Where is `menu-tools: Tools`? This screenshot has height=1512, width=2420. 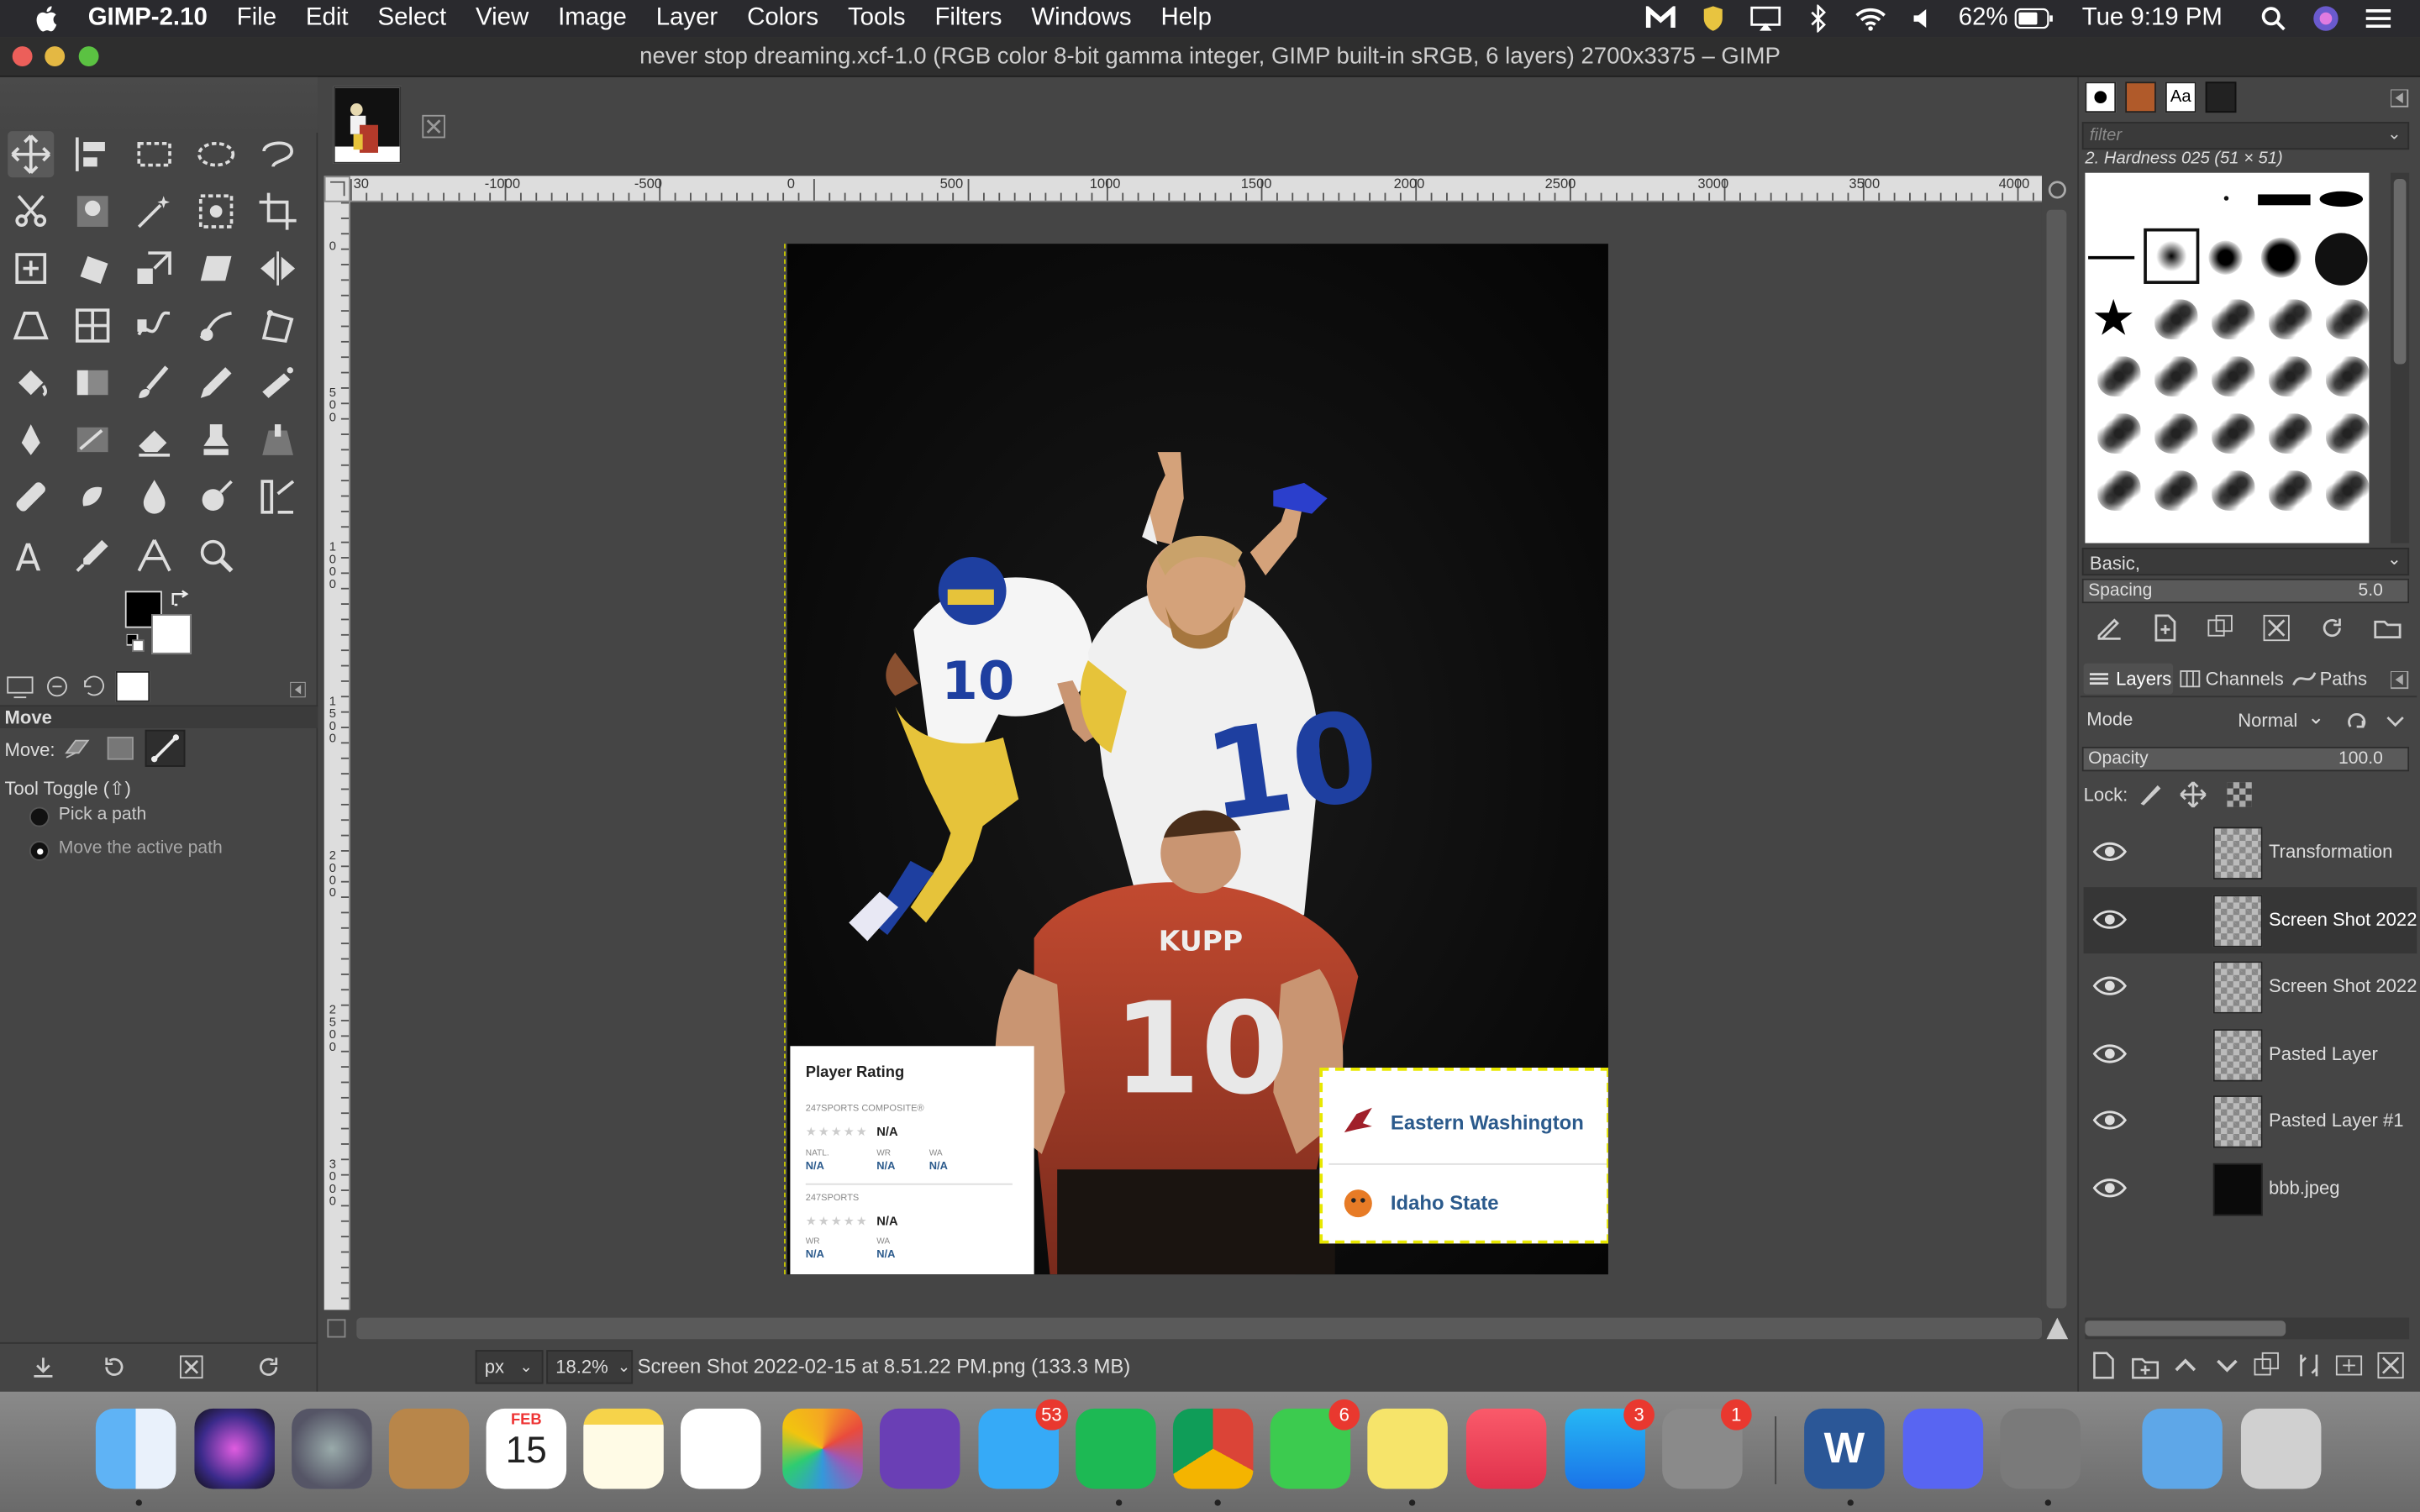 menu-tools: Tools is located at coordinates (877, 19).